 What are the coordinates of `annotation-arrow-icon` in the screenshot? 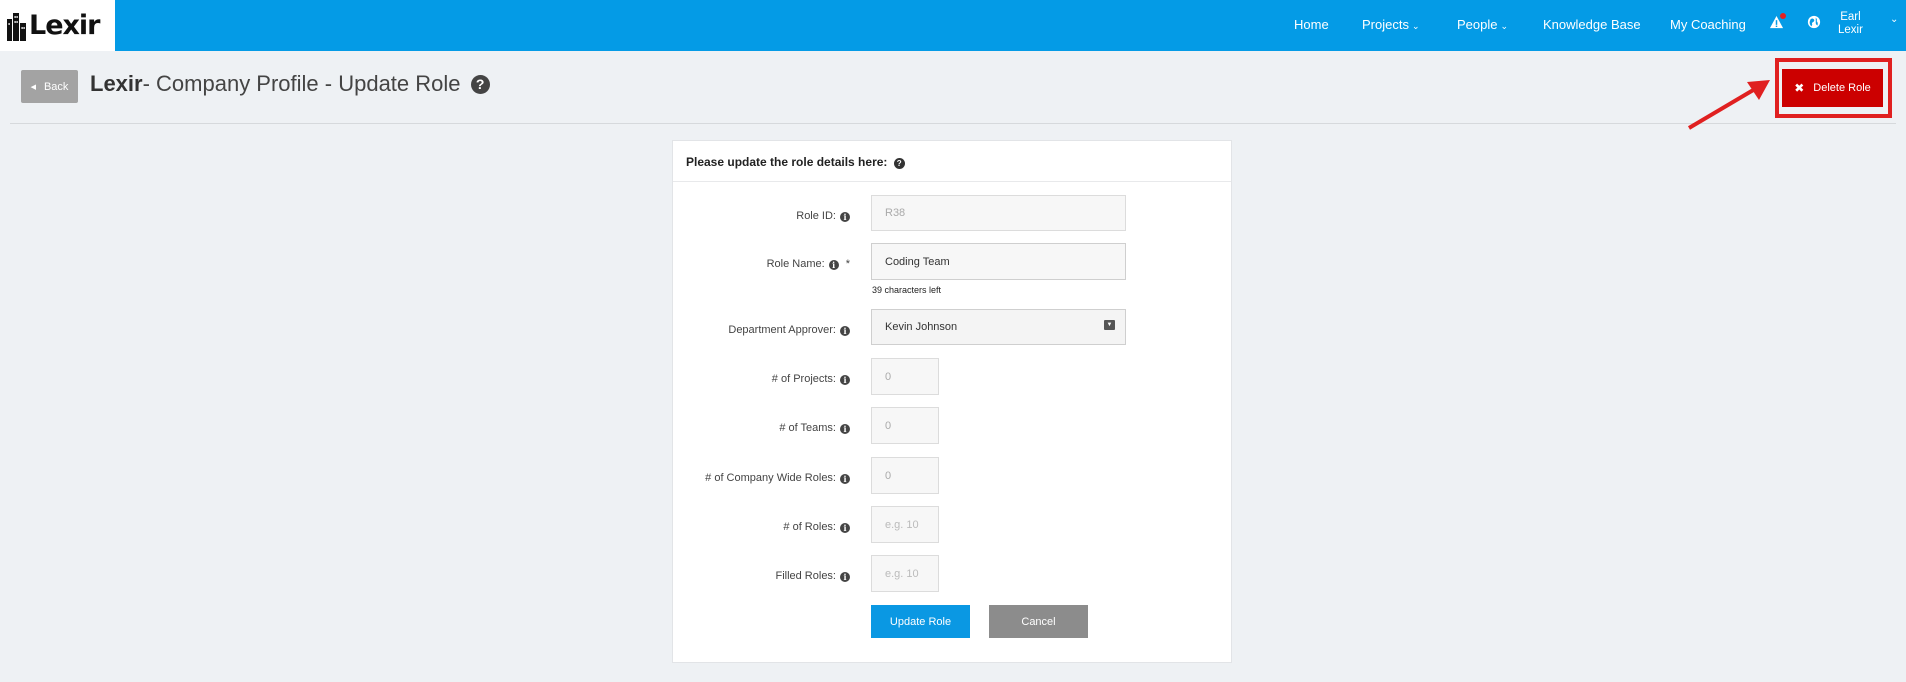 It's located at (1728, 105).